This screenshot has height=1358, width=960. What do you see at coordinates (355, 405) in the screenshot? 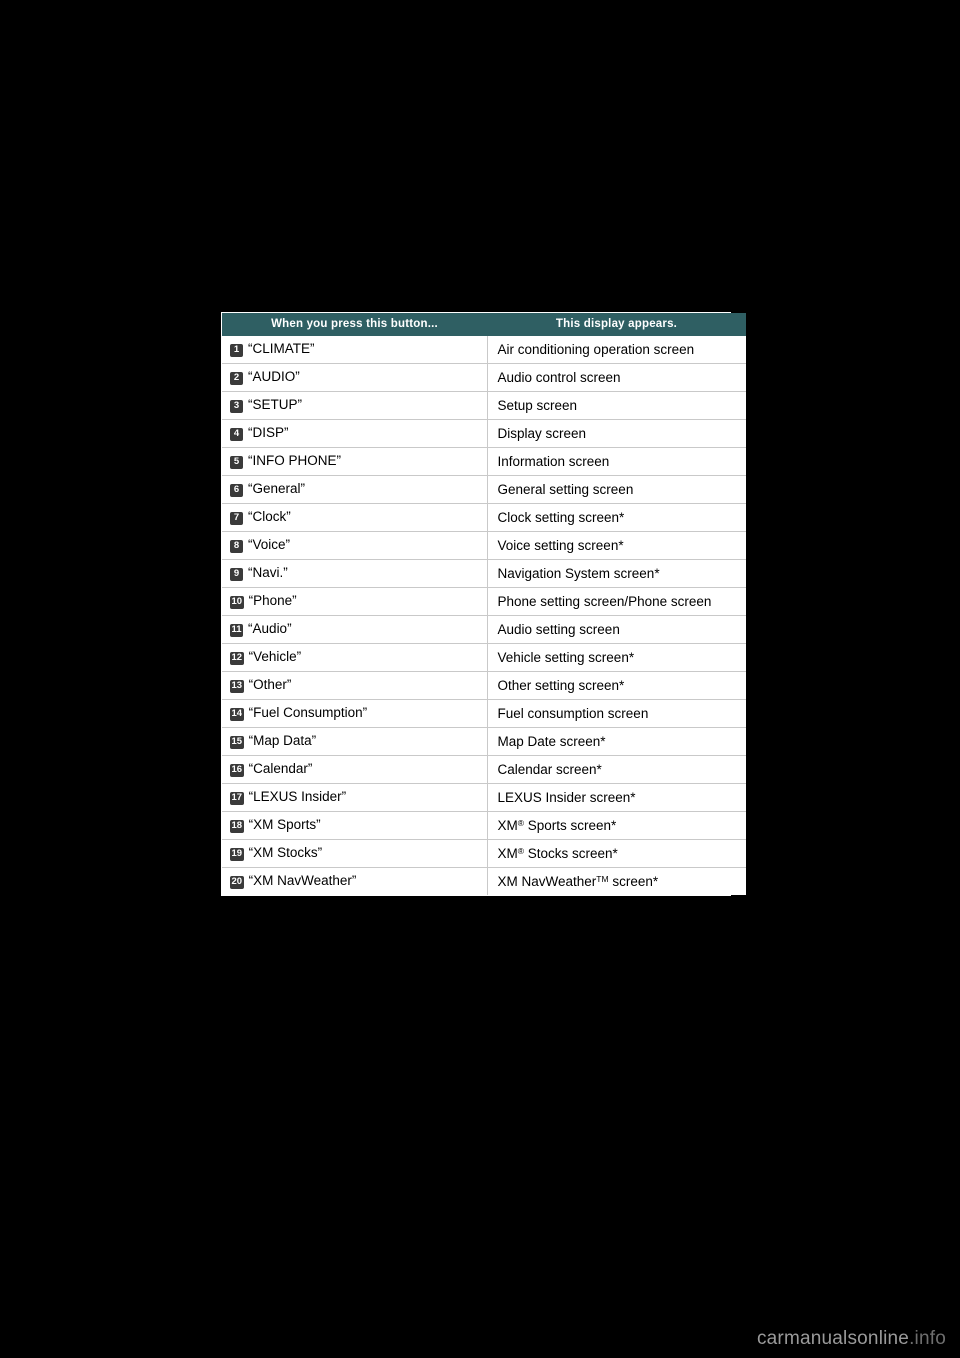
I see `button-cell: 3 “SETUP”` at bounding box center [355, 405].